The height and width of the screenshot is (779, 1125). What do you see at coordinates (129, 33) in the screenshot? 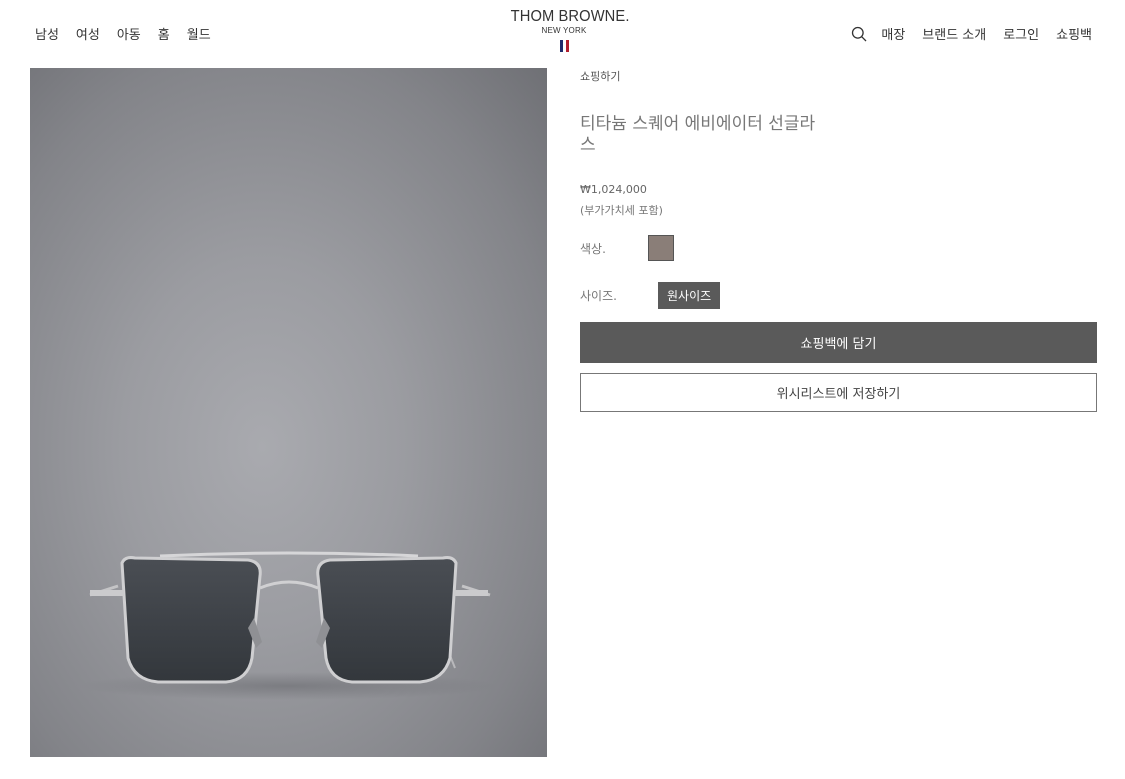
I see `nav-kids: 아동` at bounding box center [129, 33].